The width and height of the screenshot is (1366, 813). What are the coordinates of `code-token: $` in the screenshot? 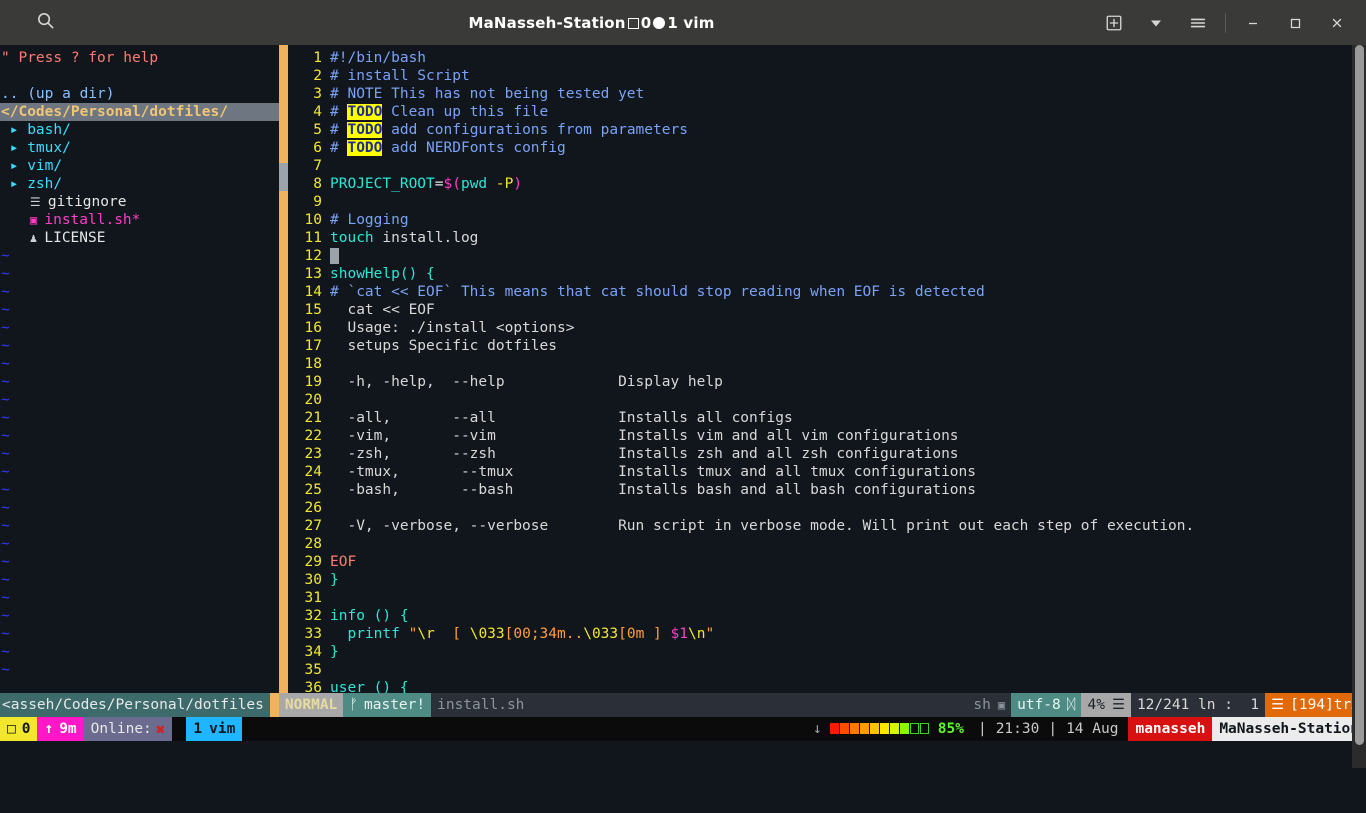 It's located at (448, 184).